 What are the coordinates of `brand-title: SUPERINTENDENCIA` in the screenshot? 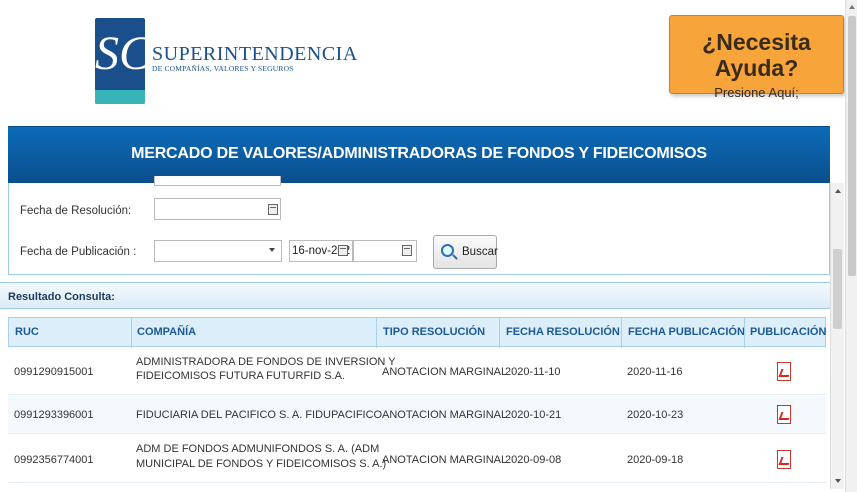 It's located at (255, 54).